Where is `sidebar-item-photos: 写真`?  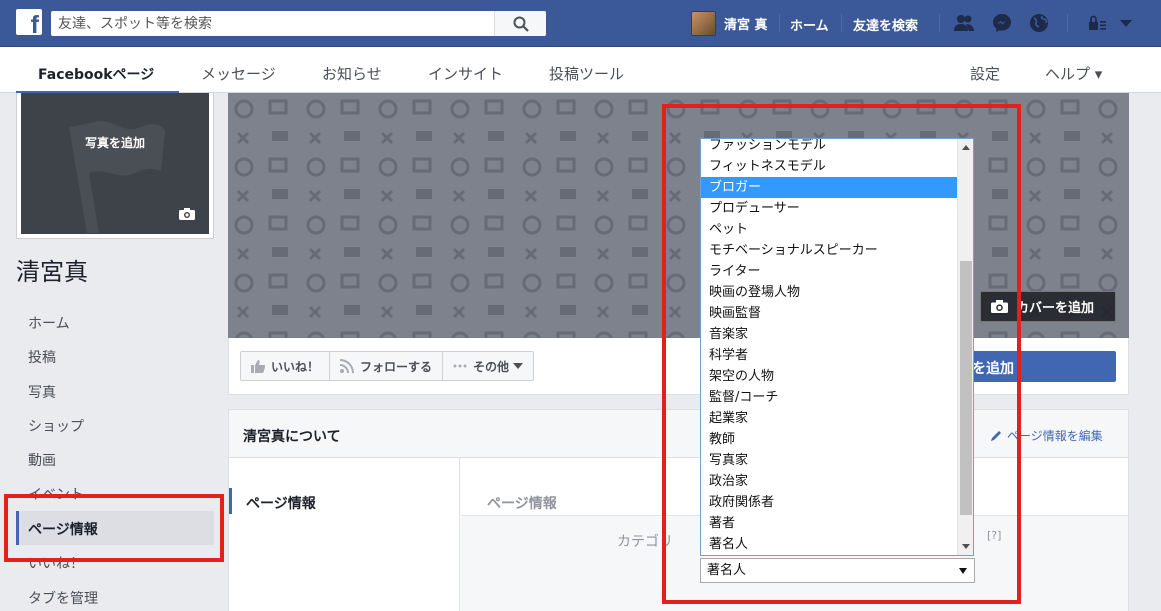
sidebar-item-photos: 写真 is located at coordinates (42, 392).